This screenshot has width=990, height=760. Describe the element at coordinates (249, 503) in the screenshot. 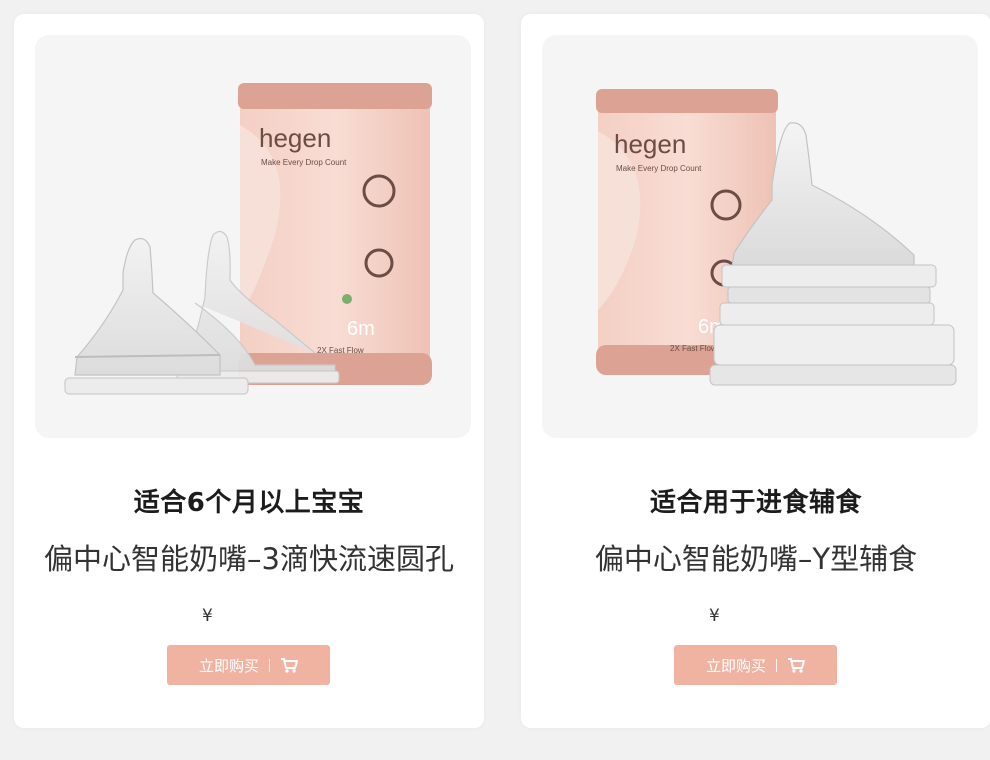

I see `product-title: 适合6个月以上宝宝` at that location.